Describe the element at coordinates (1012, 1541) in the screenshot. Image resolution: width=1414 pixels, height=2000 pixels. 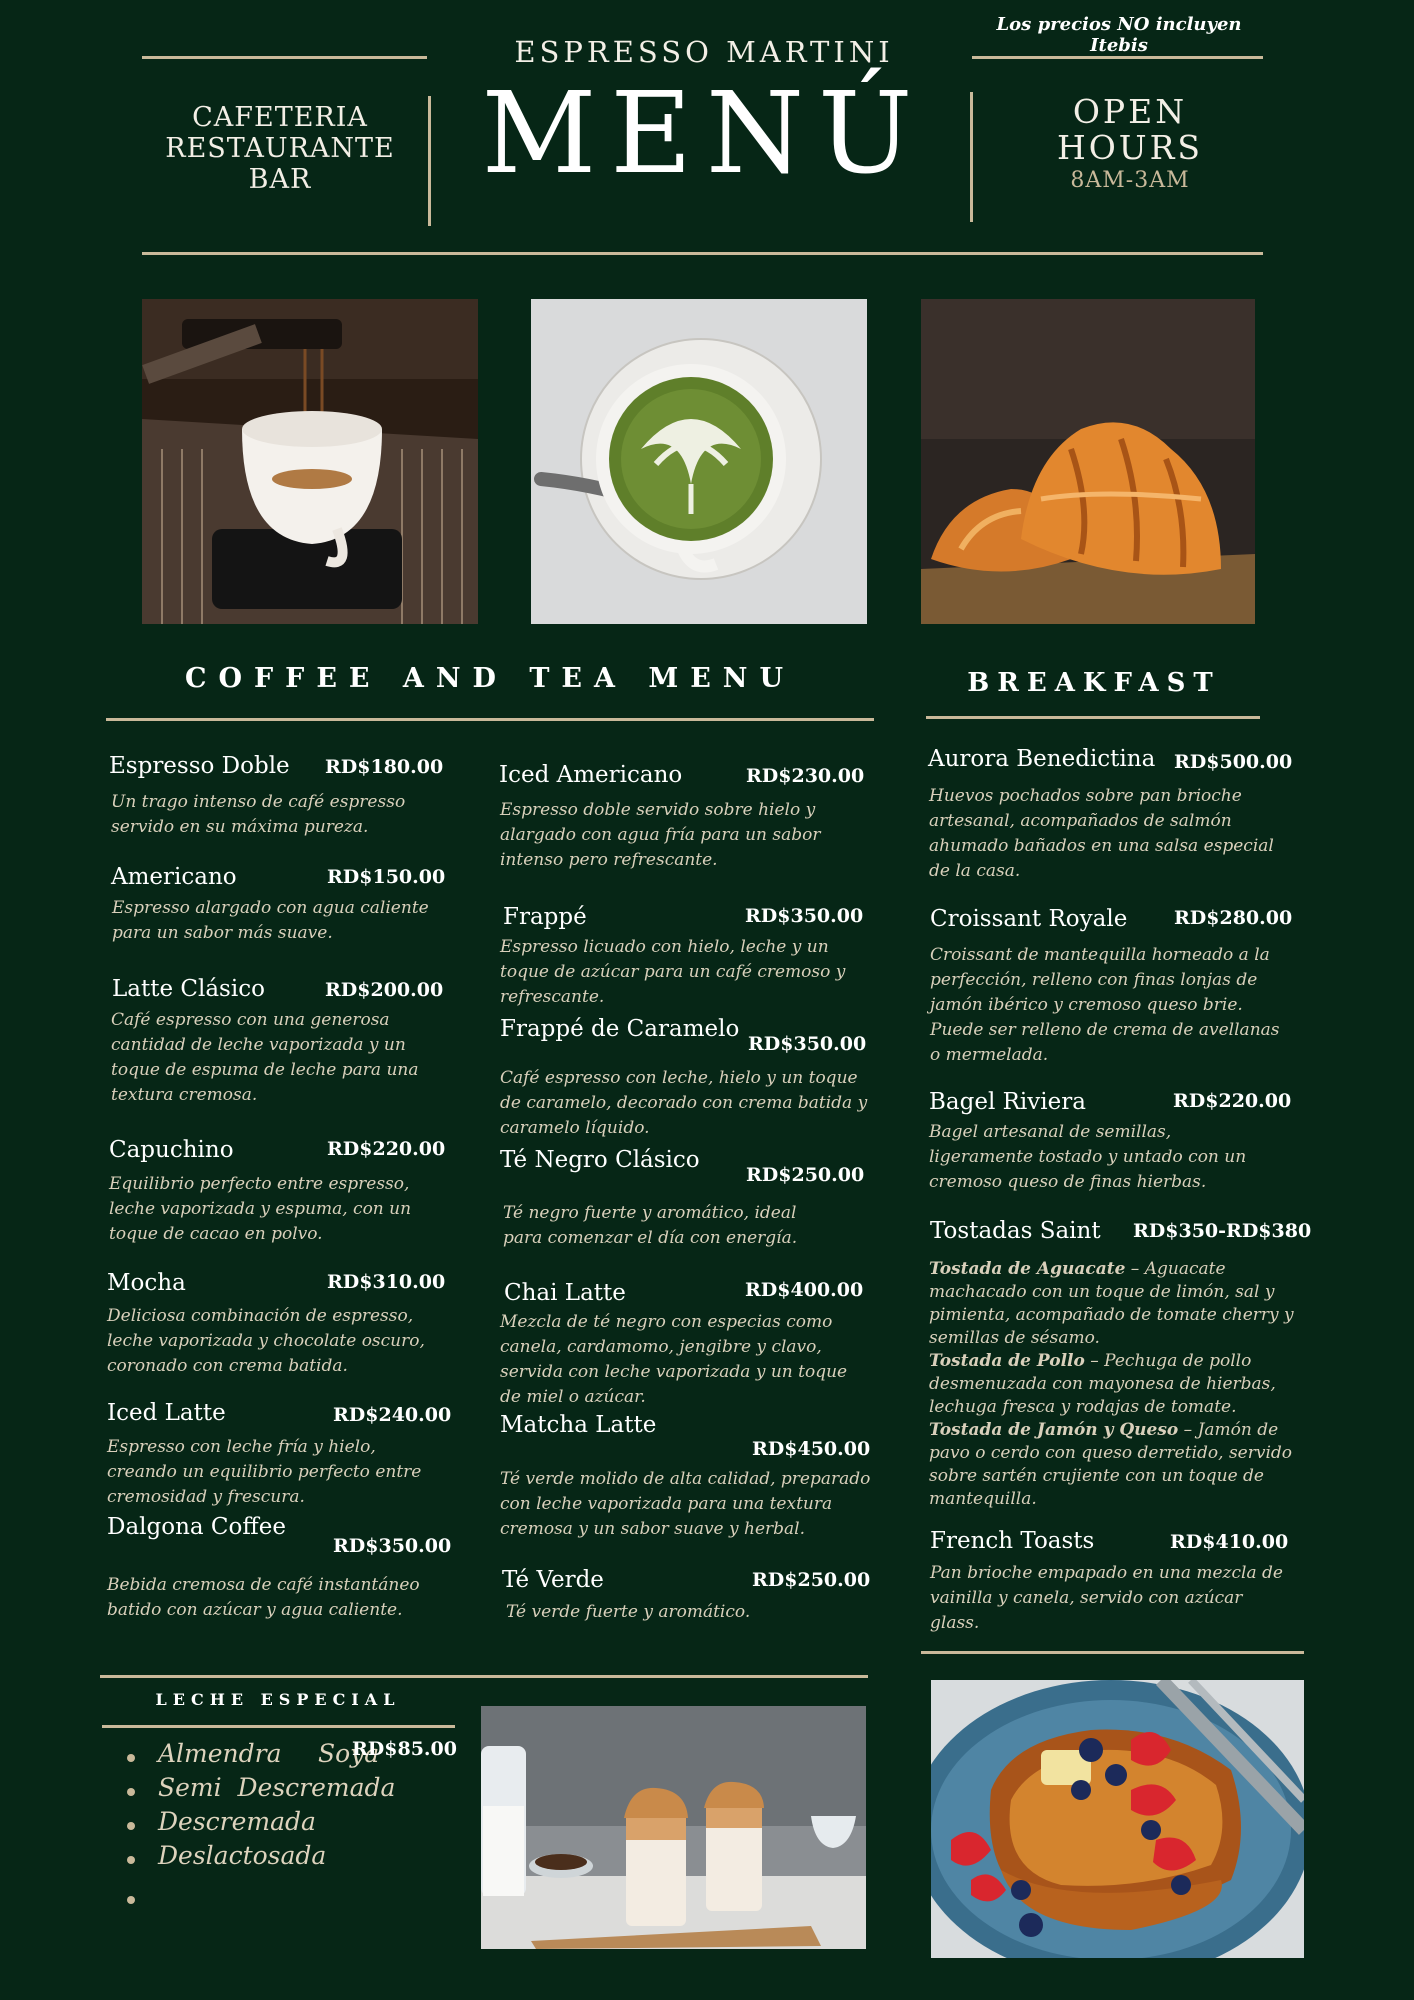
I see `item-name: French Toasts` at that location.